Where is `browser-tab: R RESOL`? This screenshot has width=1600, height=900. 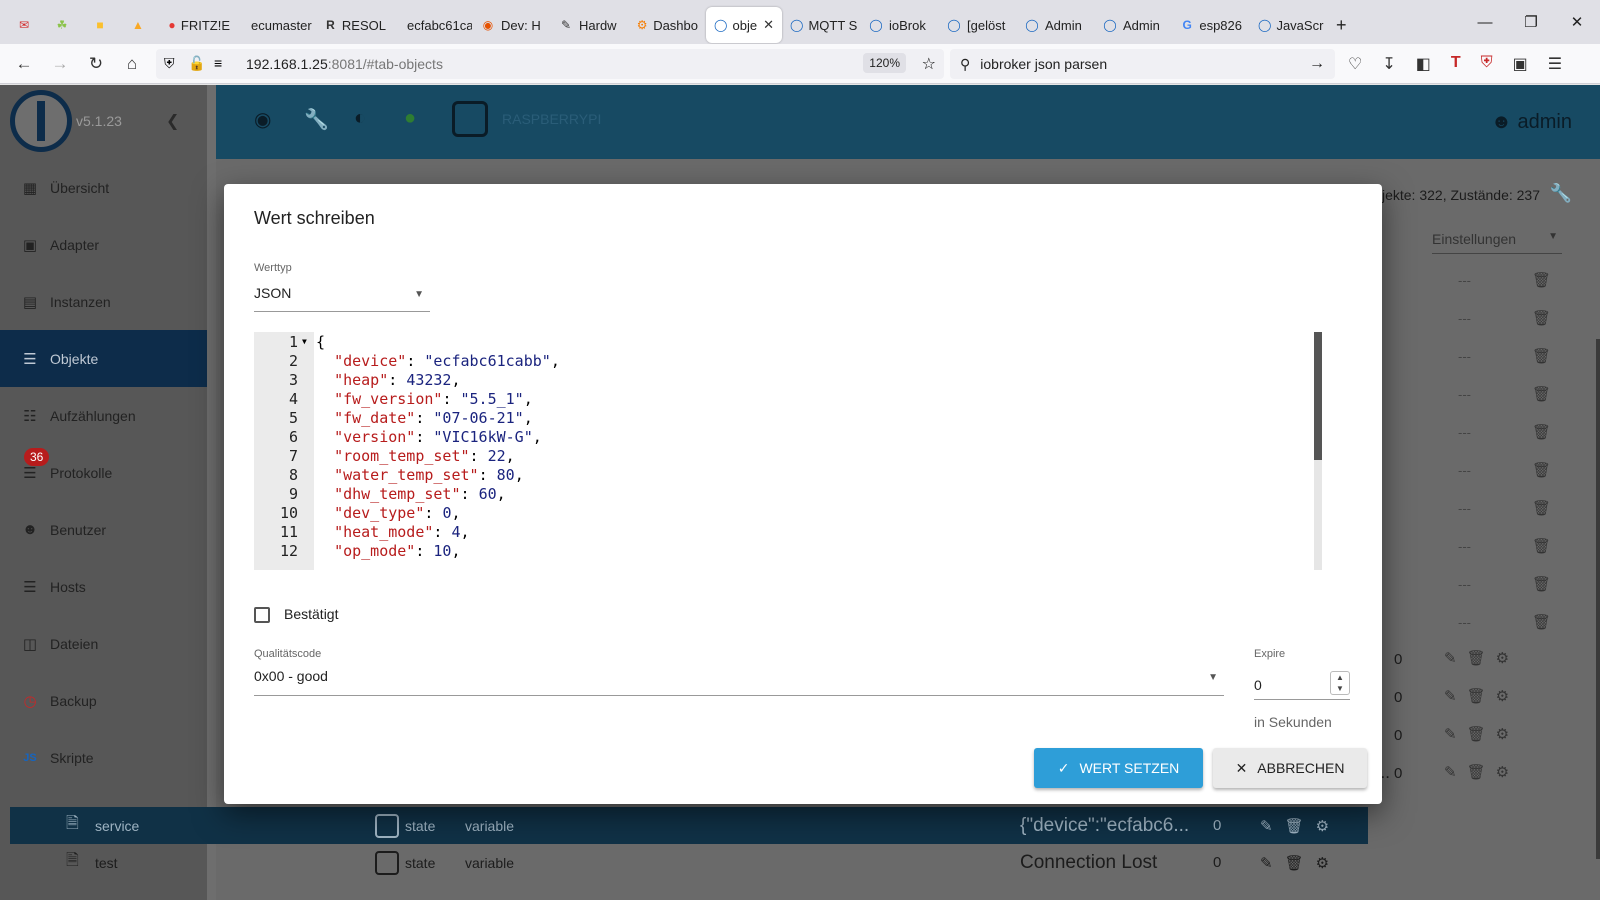 browser-tab: R RESOL is located at coordinates (355, 25).